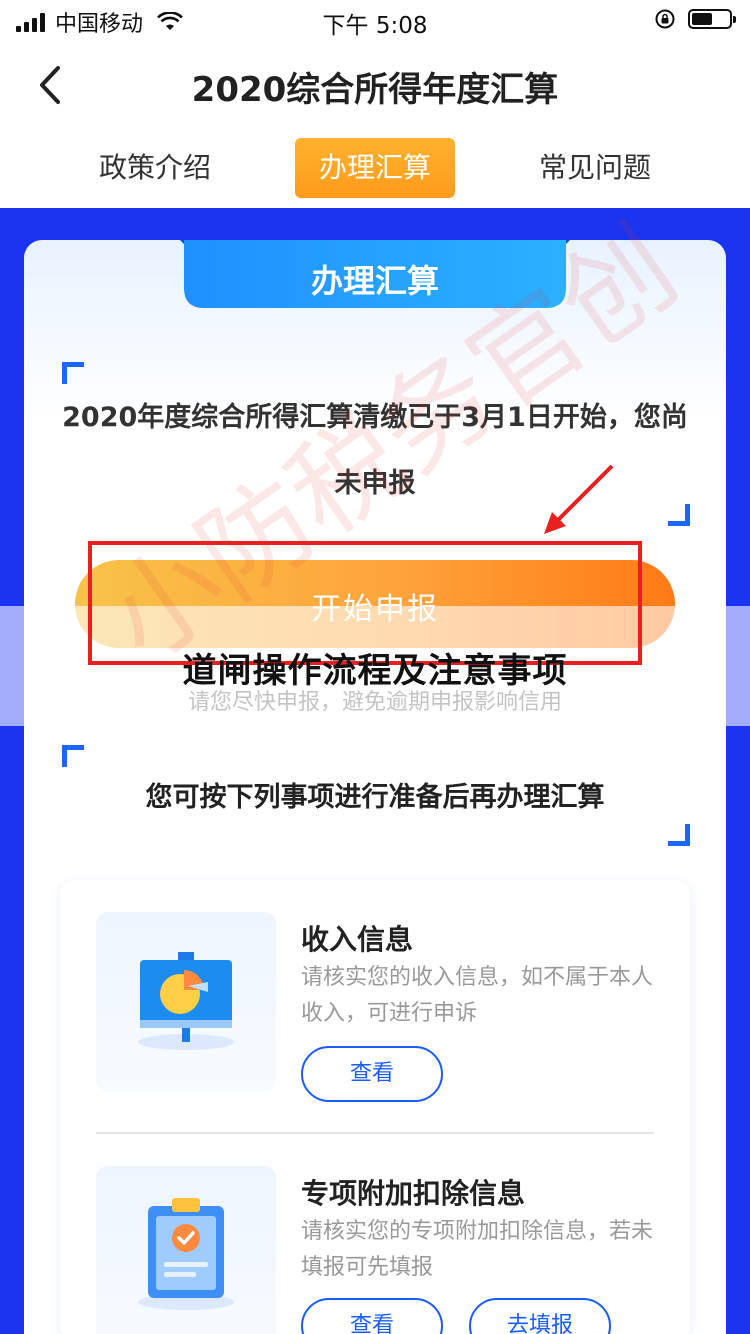  I want to click on view-deduction-button: 查看, so click(372, 1316).